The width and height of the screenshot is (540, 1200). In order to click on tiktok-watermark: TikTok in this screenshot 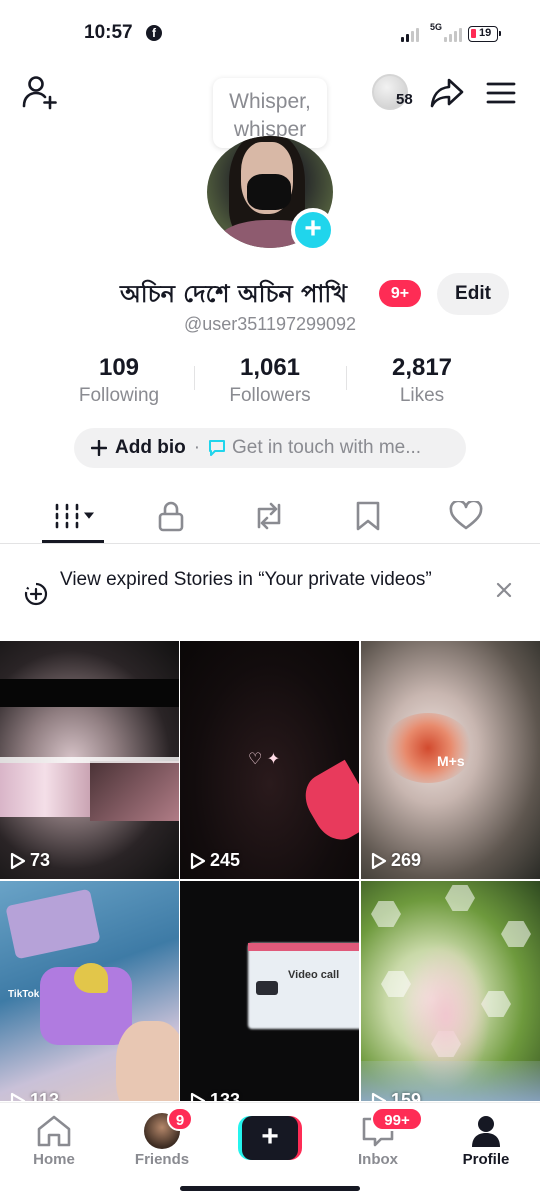, I will do `click(24, 994)`.